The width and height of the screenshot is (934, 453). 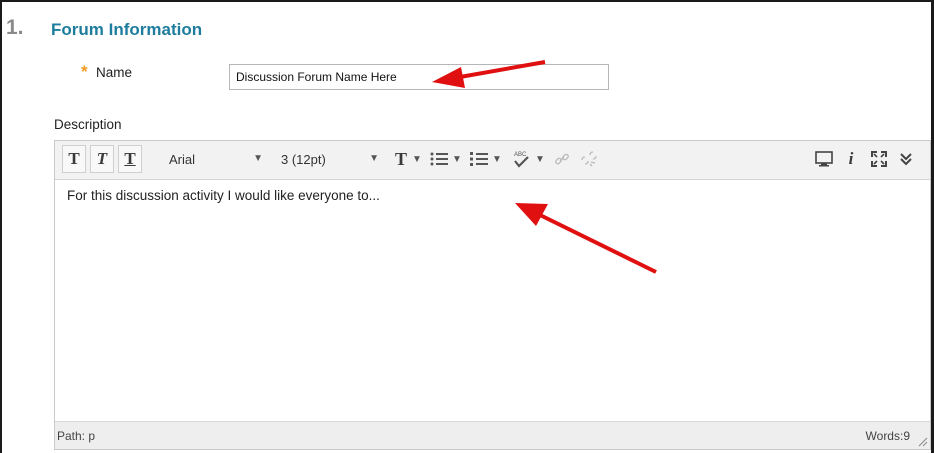 What do you see at coordinates (586, 238) in the screenshot?
I see `annotation-arrow-description` at bounding box center [586, 238].